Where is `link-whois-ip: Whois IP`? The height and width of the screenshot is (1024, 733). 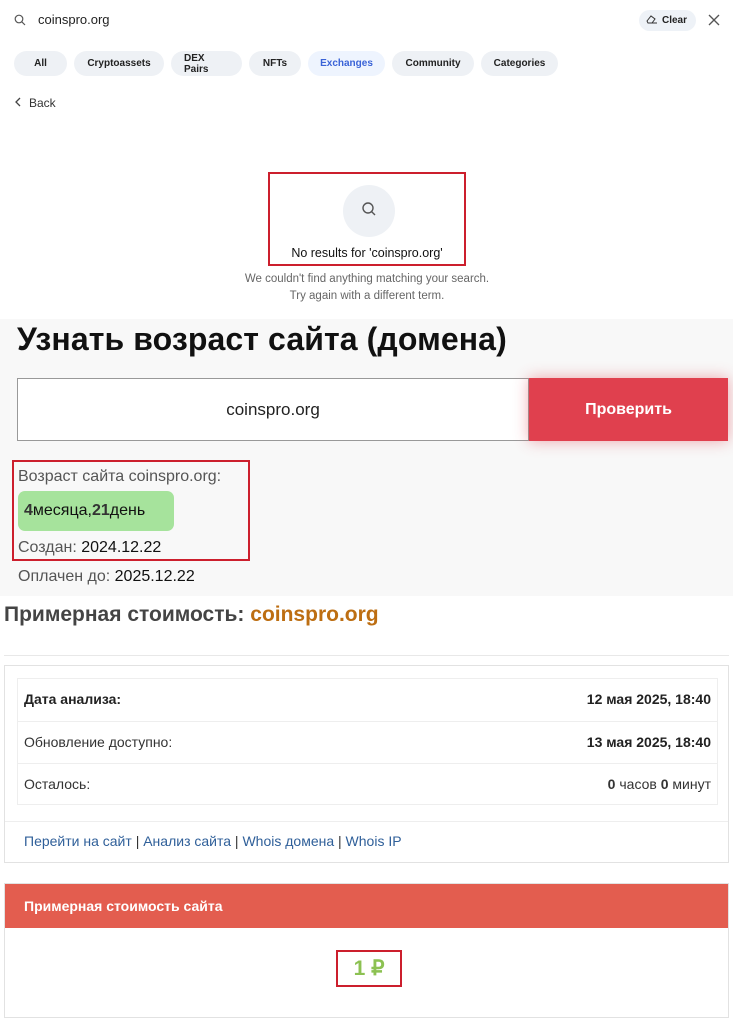 link-whois-ip: Whois IP is located at coordinates (374, 841).